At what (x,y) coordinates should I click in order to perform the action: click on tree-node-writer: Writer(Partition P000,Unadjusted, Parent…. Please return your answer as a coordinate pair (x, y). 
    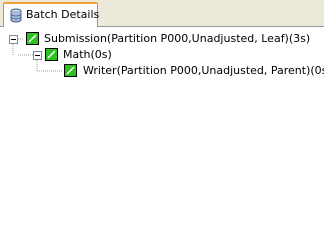
    Looking at the image, I should click on (162, 71).